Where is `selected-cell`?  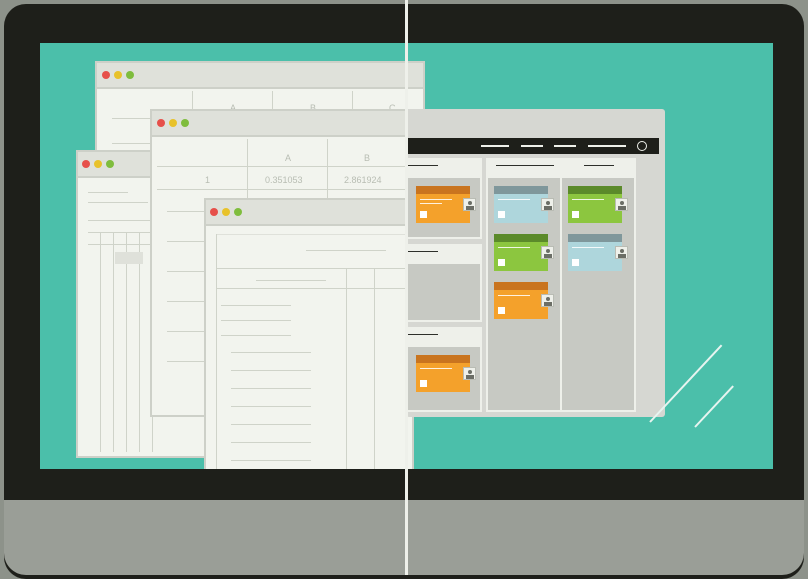 selected-cell is located at coordinates (129, 258).